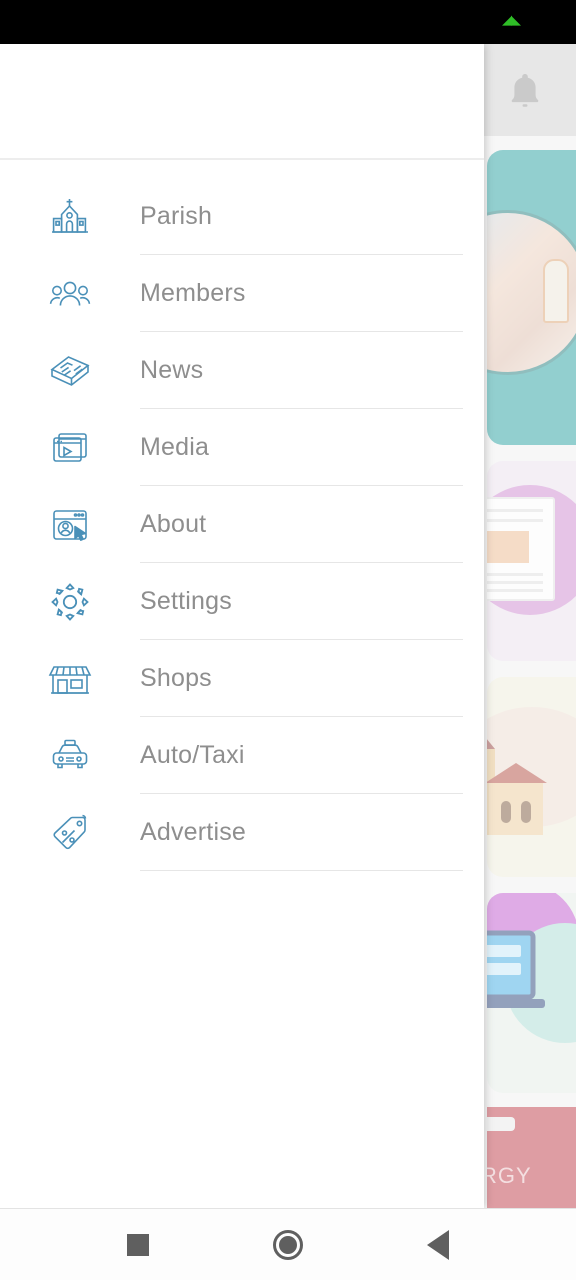  Describe the element at coordinates (242, 678) in the screenshot. I see `menu-item-shops: Shops` at that location.